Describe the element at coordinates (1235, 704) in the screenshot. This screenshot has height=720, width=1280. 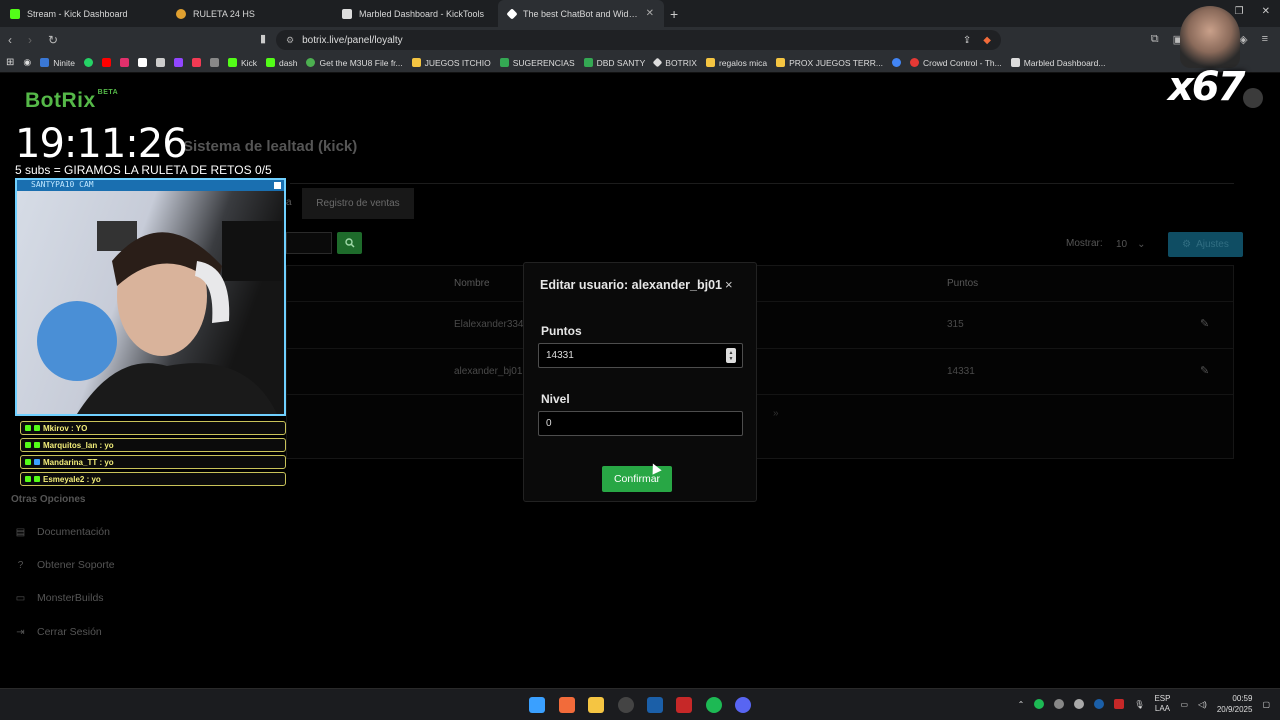
I see `taskbar-clock: 00:59 20/9/2025` at that location.